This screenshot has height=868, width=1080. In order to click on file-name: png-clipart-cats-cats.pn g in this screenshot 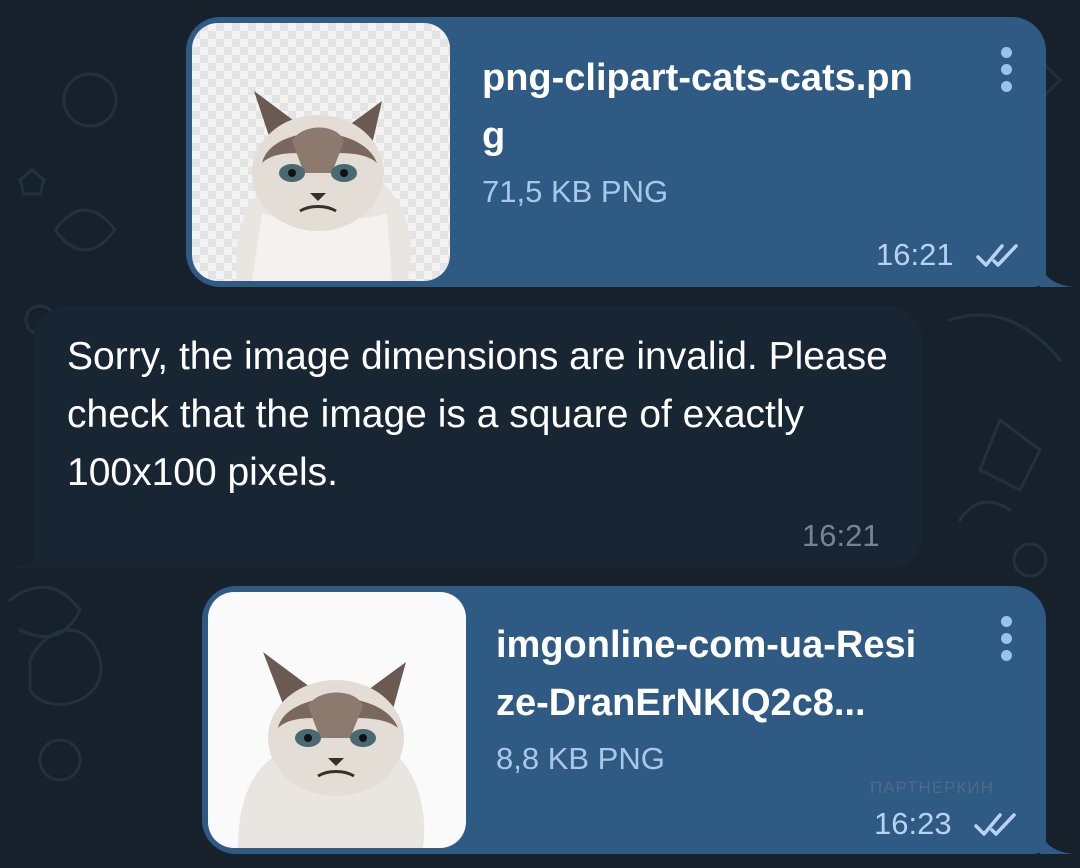, I will do `click(732, 107)`.